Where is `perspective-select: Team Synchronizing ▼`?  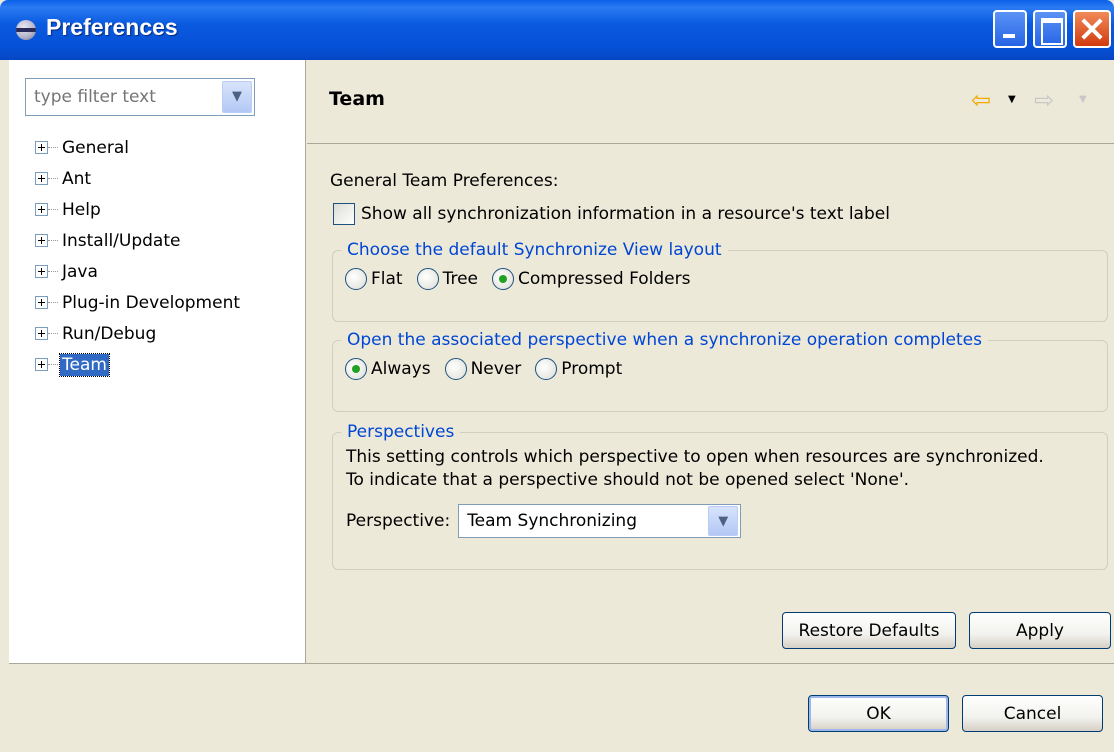 perspective-select: Team Synchronizing ▼ is located at coordinates (600, 521).